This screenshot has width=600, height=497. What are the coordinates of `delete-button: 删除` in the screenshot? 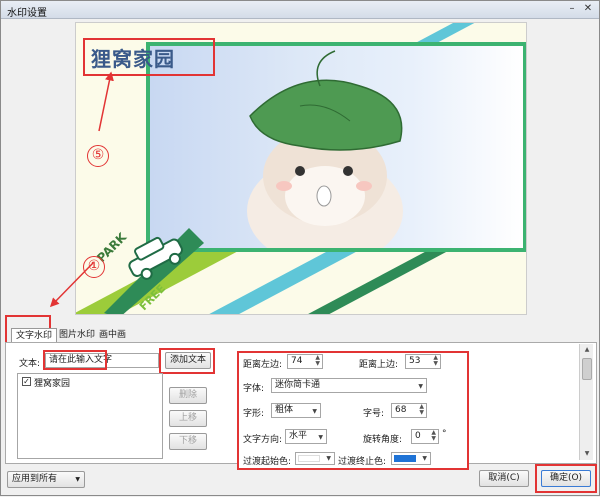 It's located at (188, 395).